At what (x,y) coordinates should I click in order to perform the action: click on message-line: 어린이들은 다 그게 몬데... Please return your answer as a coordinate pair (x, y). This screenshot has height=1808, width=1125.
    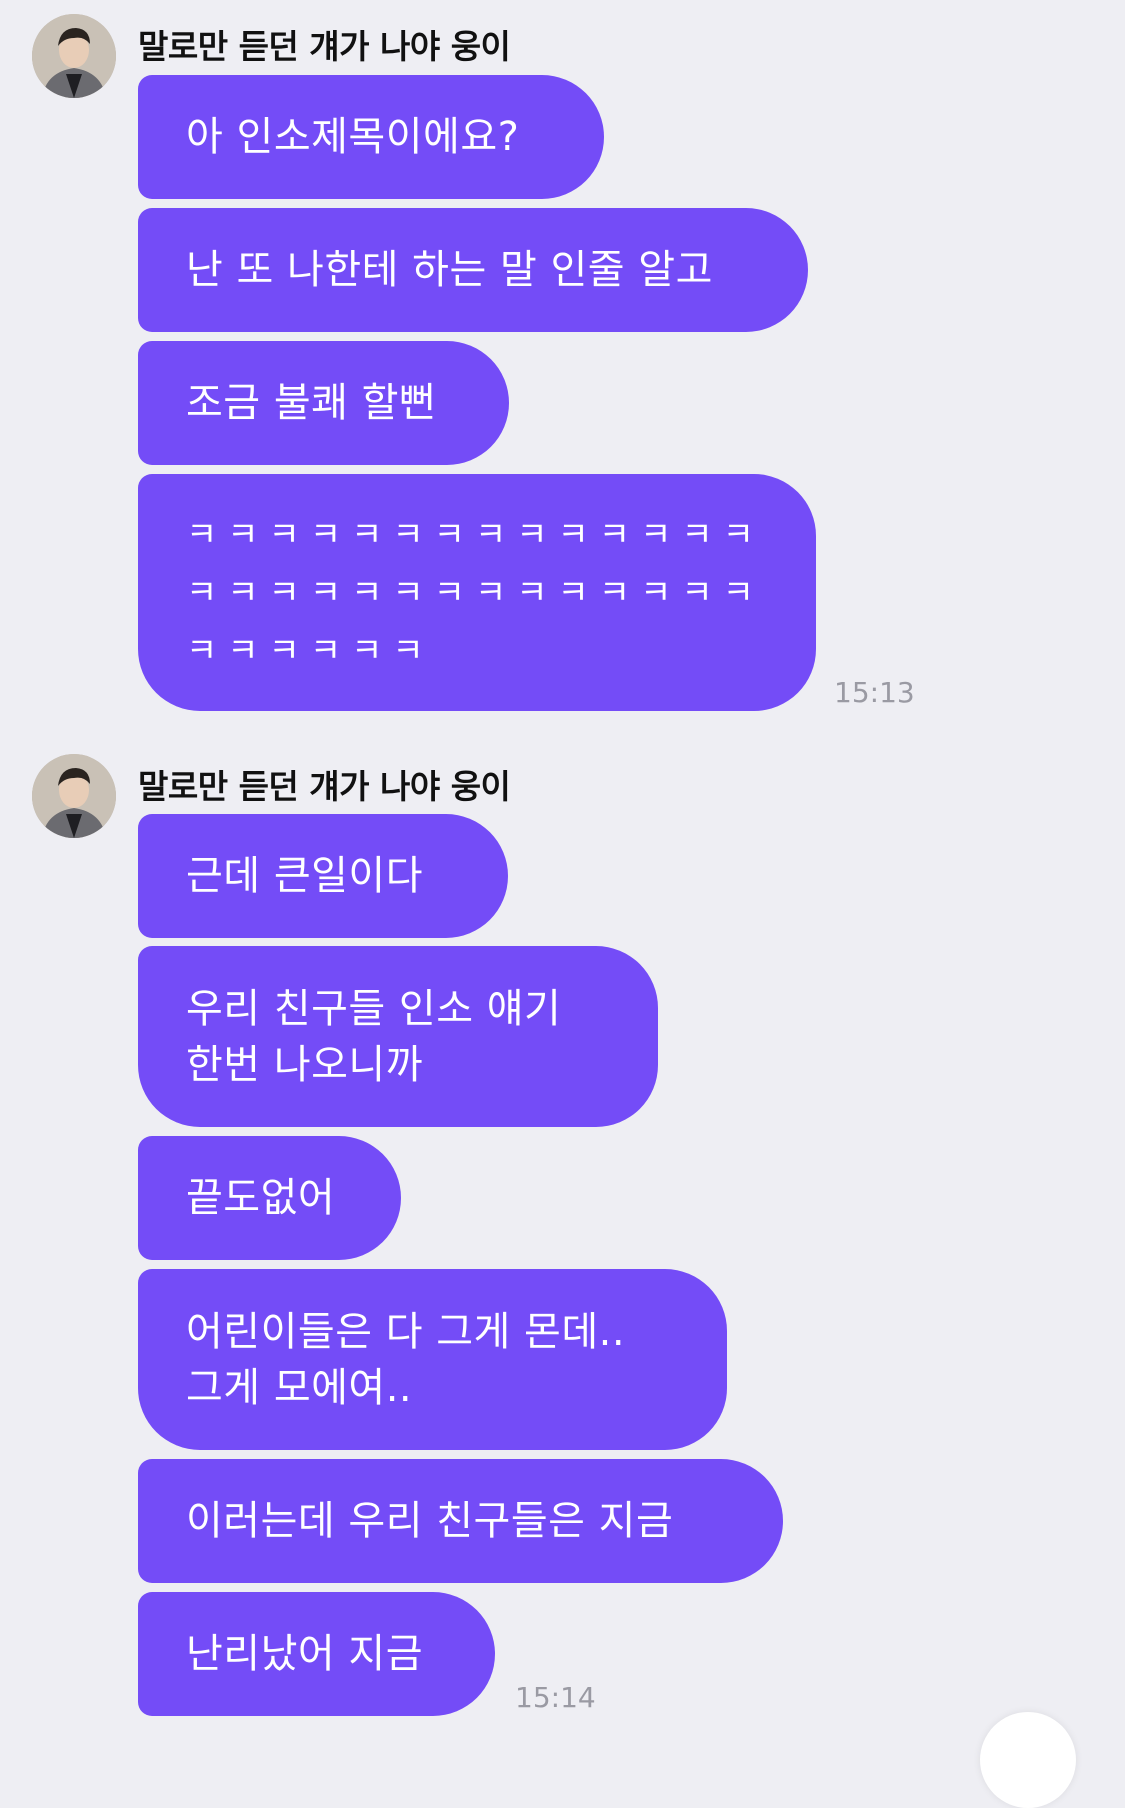
    Looking at the image, I should click on (406, 1331).